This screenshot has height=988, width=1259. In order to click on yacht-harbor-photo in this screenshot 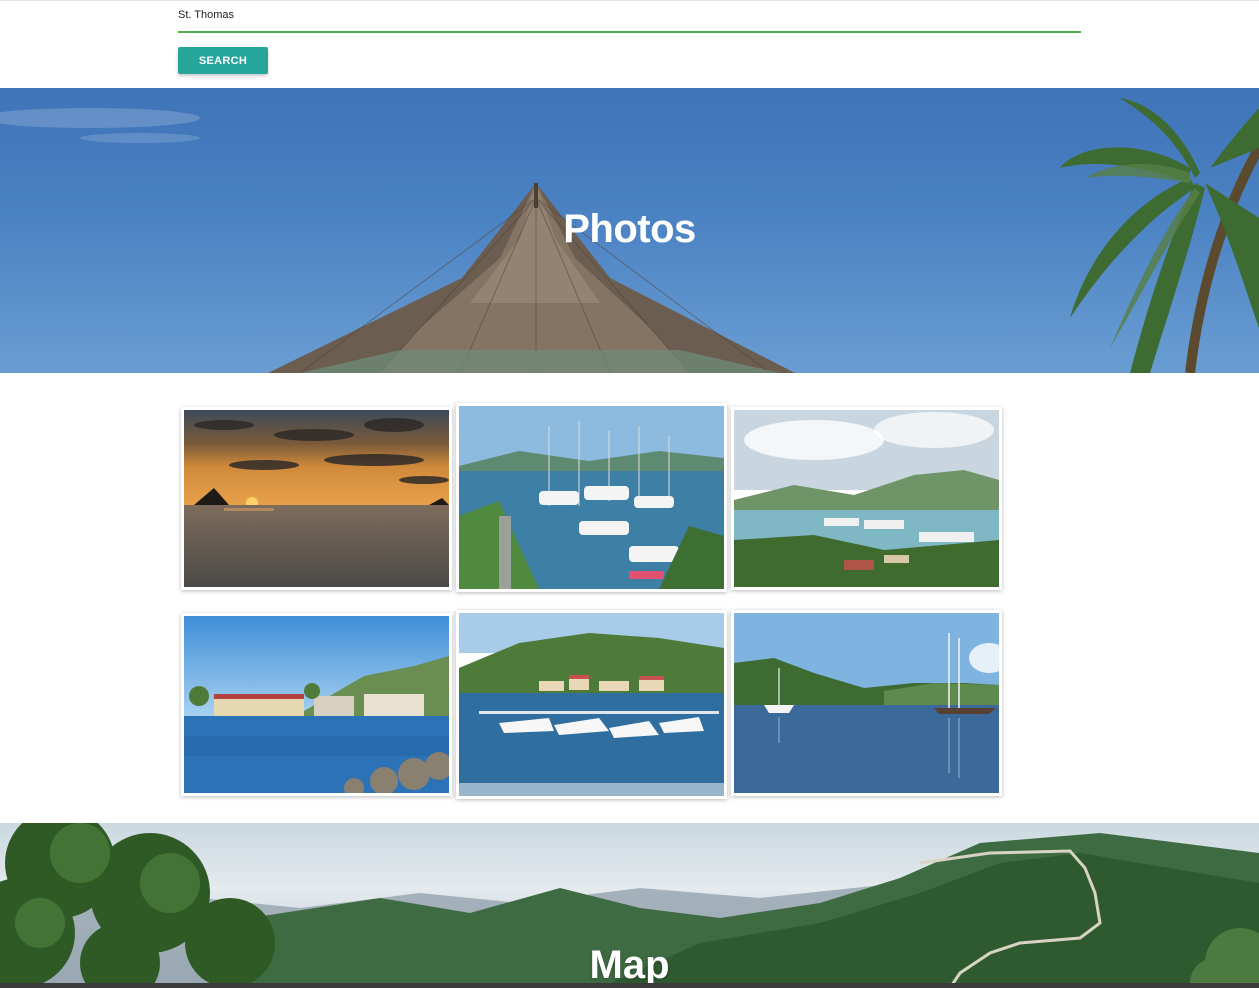, I will do `click(591, 704)`.